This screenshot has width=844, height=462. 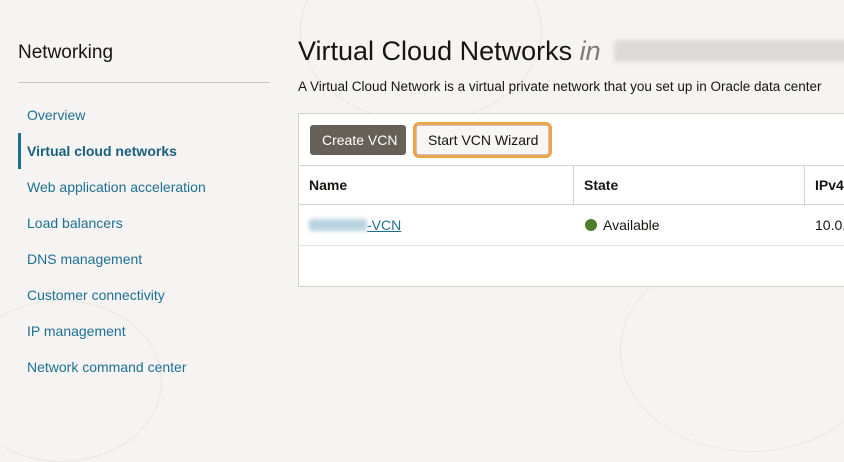 I want to click on status-available-icon, so click(x=591, y=225).